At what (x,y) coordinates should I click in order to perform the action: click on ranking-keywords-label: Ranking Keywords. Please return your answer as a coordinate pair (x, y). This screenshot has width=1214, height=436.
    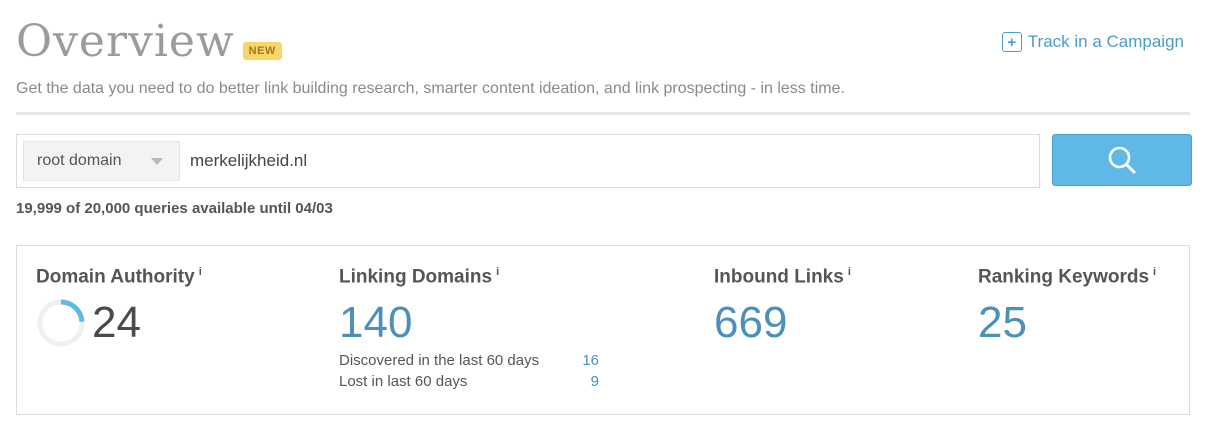
    Looking at the image, I should click on (1064, 277).